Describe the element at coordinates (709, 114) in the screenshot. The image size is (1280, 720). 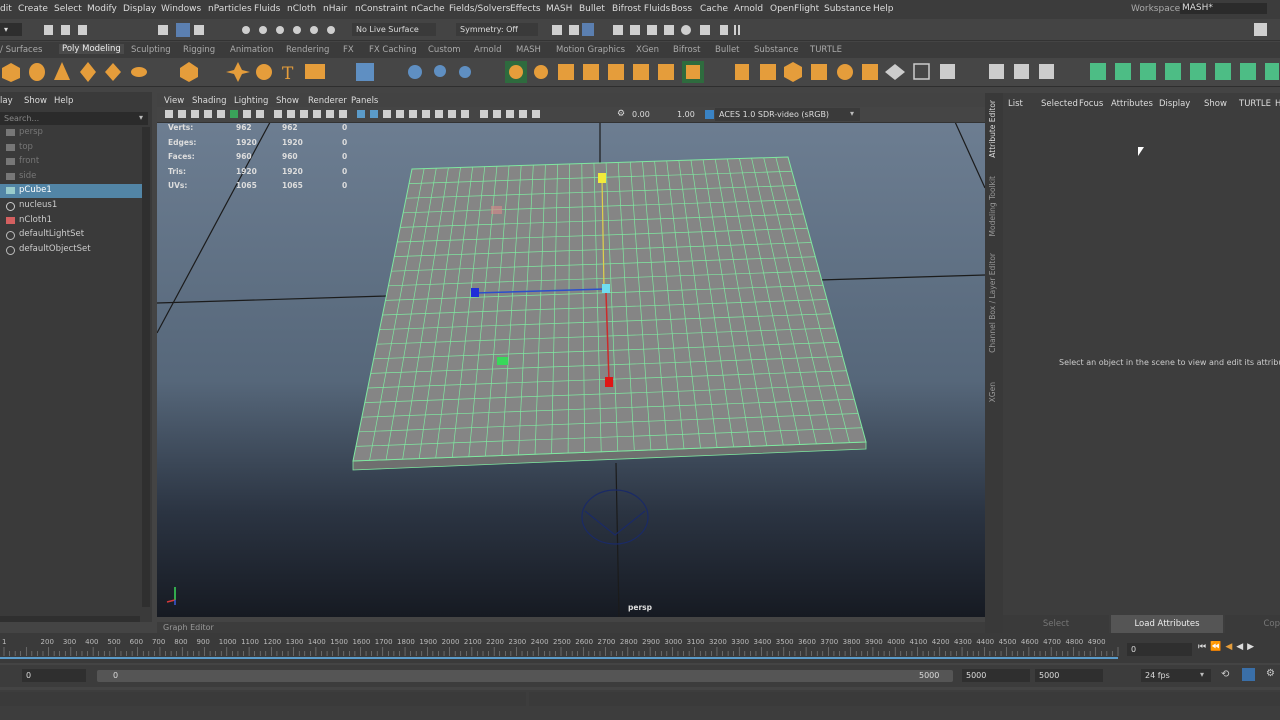
I see `color-management-icon` at that location.